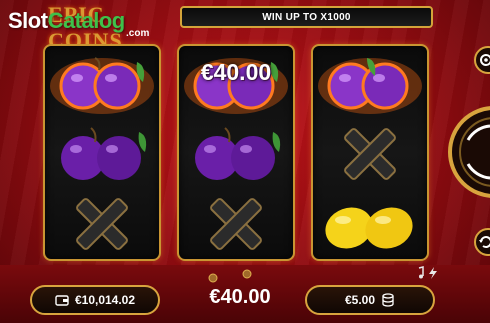  Describe the element at coordinates (421, 272) in the screenshot. I see `music-note-icon` at that location.